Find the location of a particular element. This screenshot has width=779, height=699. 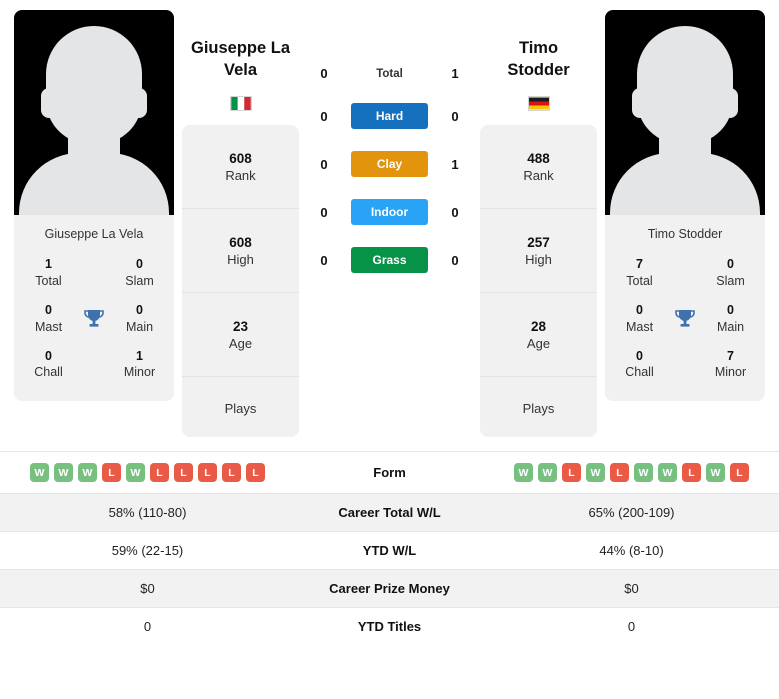

row-label: YTD W/L is located at coordinates (389, 550).